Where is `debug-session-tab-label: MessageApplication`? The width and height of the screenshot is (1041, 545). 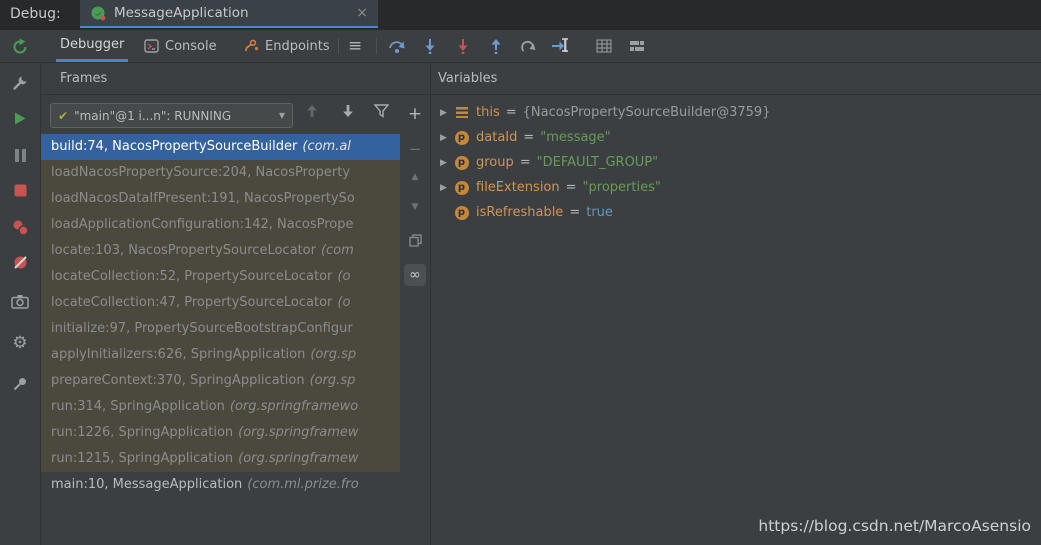 debug-session-tab-label: MessageApplication is located at coordinates (181, 13).